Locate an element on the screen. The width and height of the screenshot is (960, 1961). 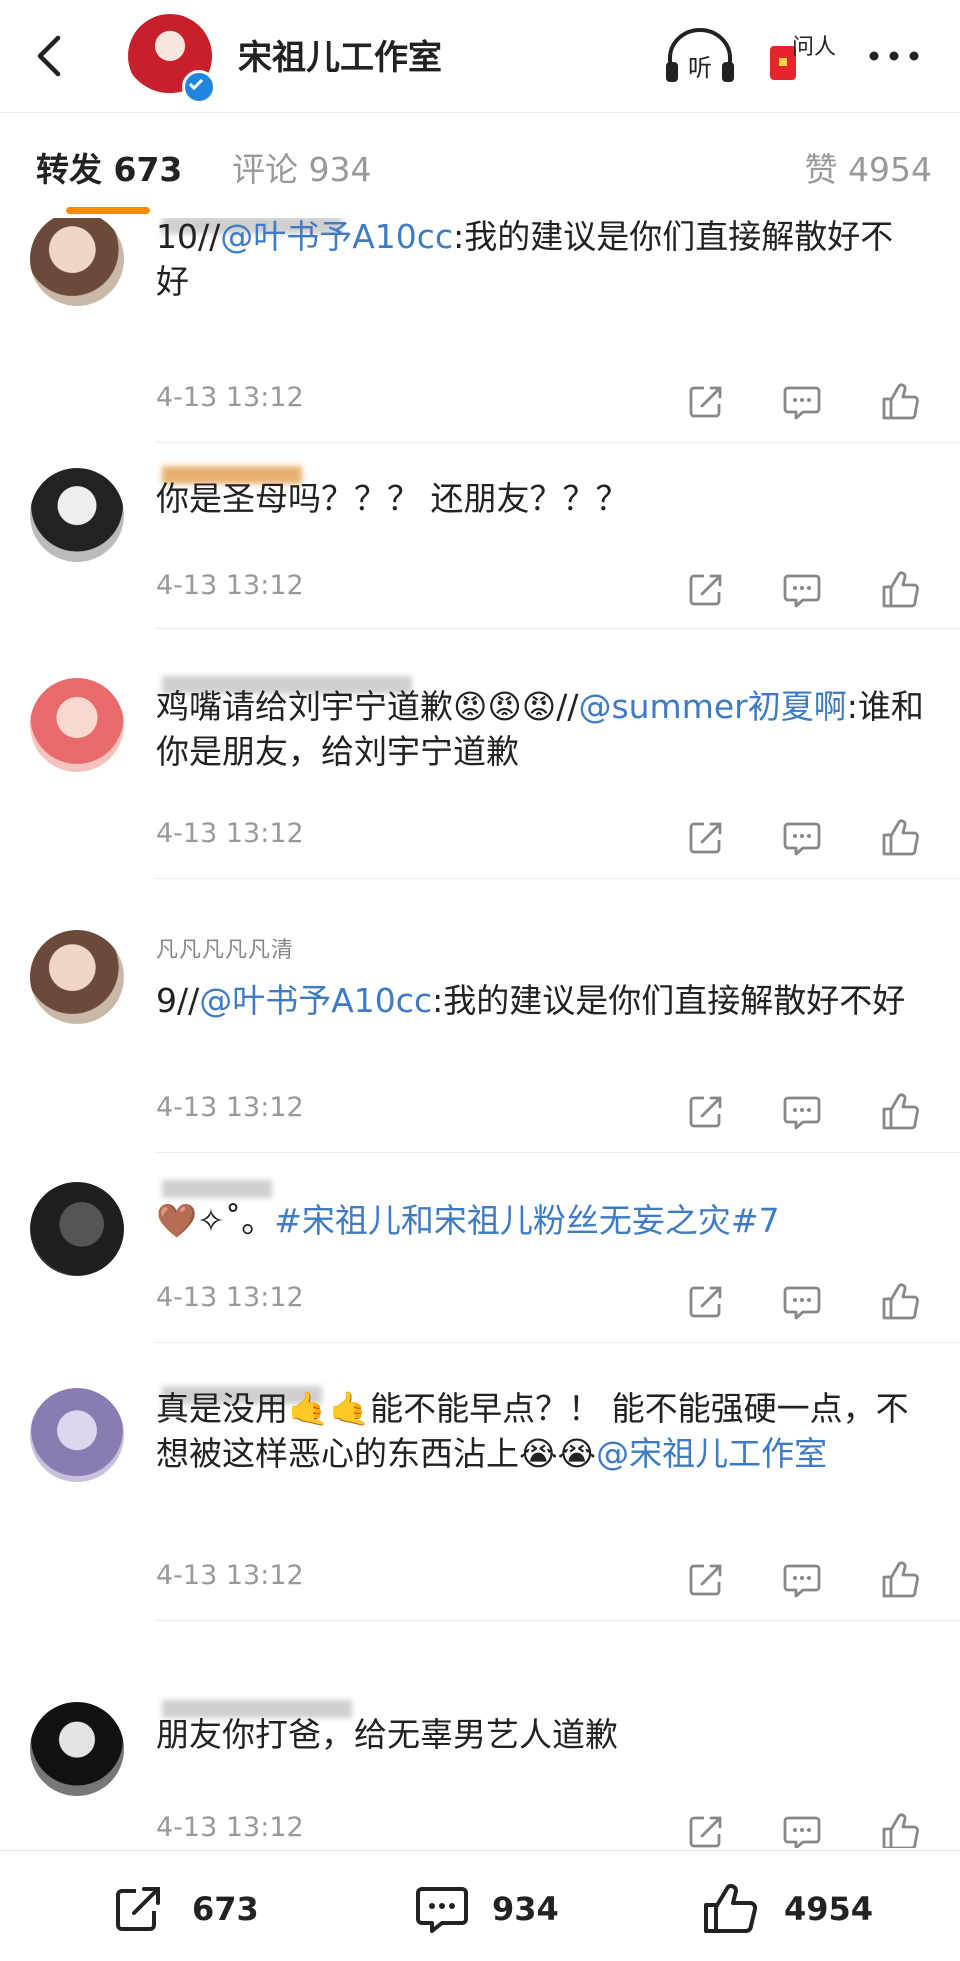
top-bar: 宋祖儿工作室 听 问人 is located at coordinates (480, 56).